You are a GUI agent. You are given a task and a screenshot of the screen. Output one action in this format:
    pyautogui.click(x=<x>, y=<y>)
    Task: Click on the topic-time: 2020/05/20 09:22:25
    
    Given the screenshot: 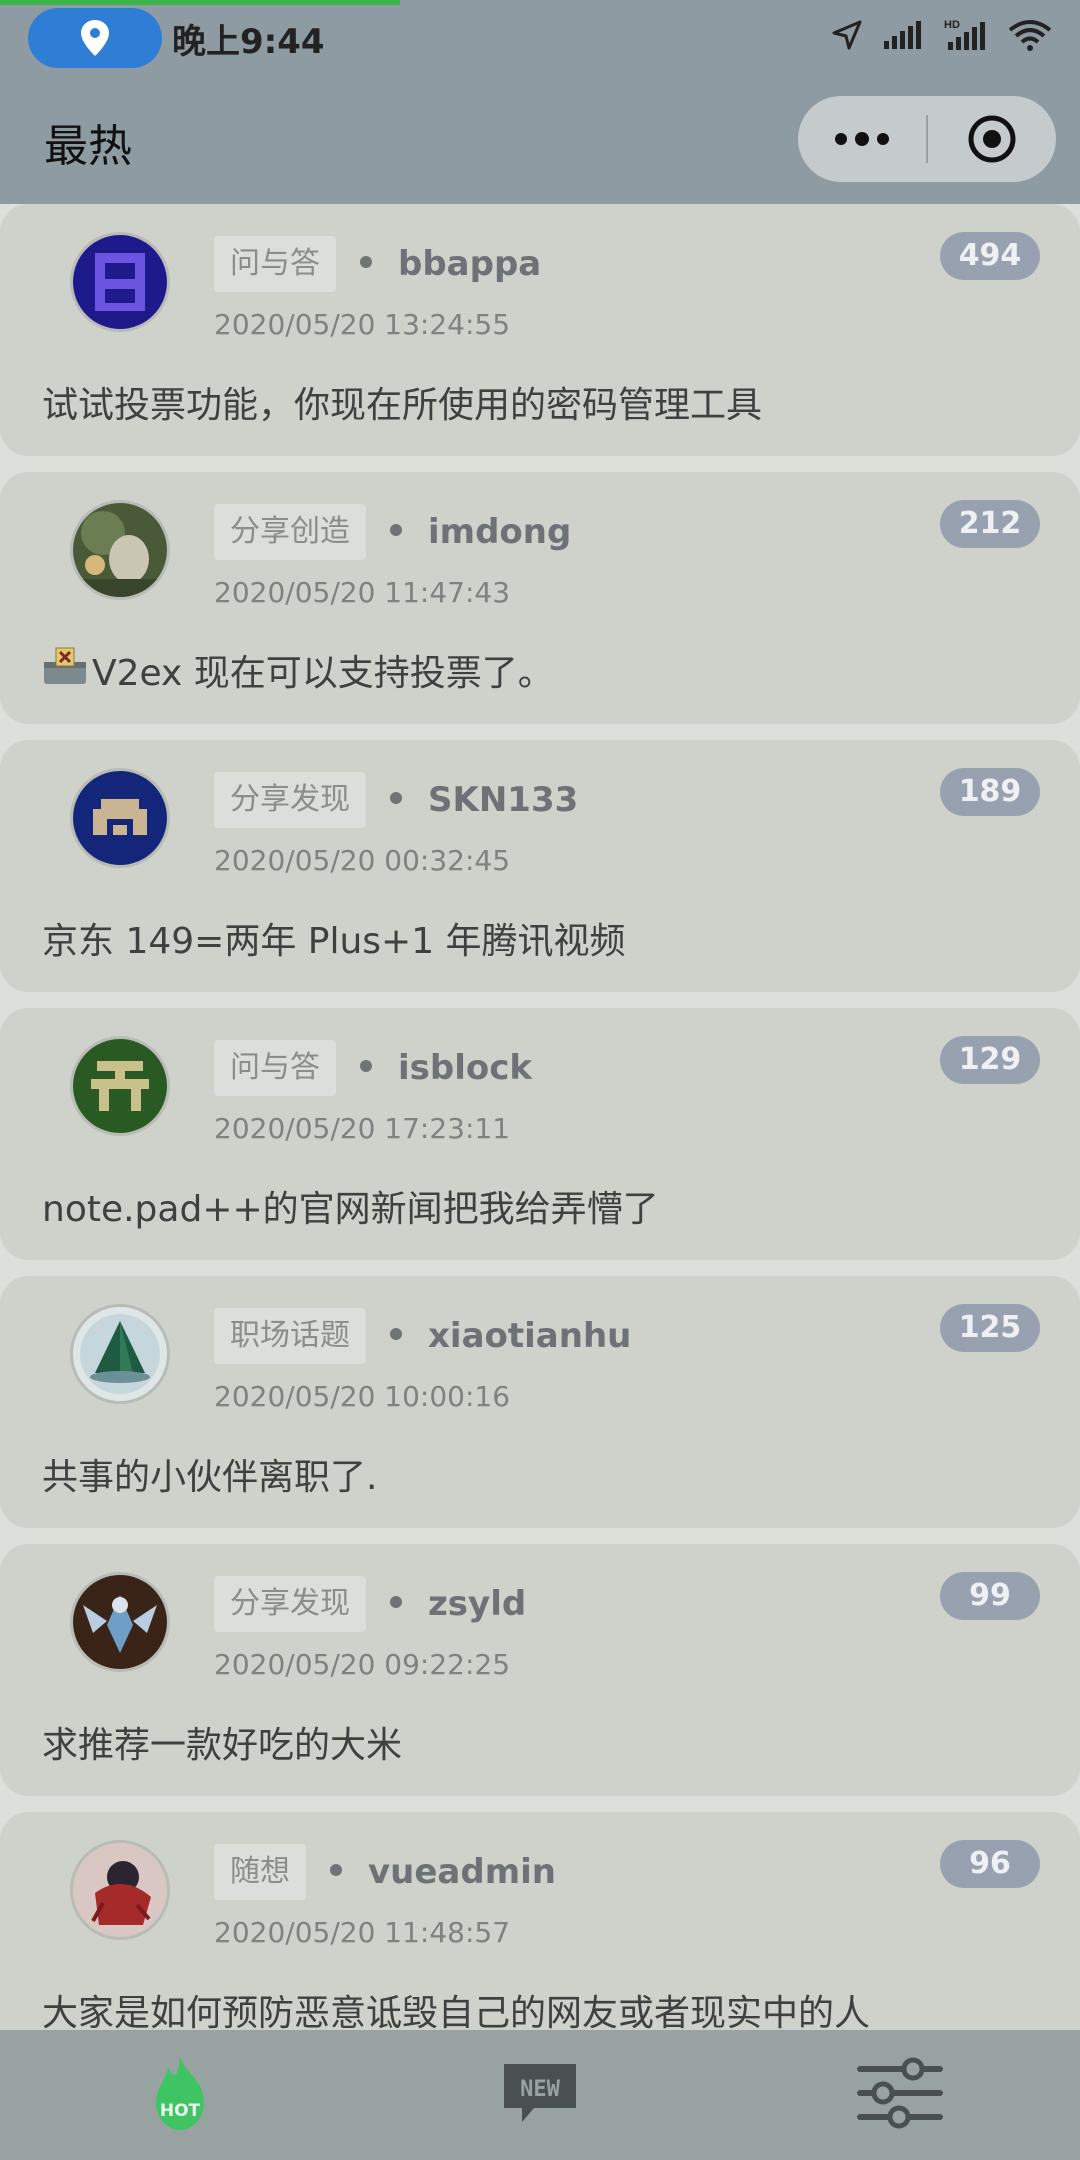 What is the action you would take?
    pyautogui.click(x=362, y=1664)
    